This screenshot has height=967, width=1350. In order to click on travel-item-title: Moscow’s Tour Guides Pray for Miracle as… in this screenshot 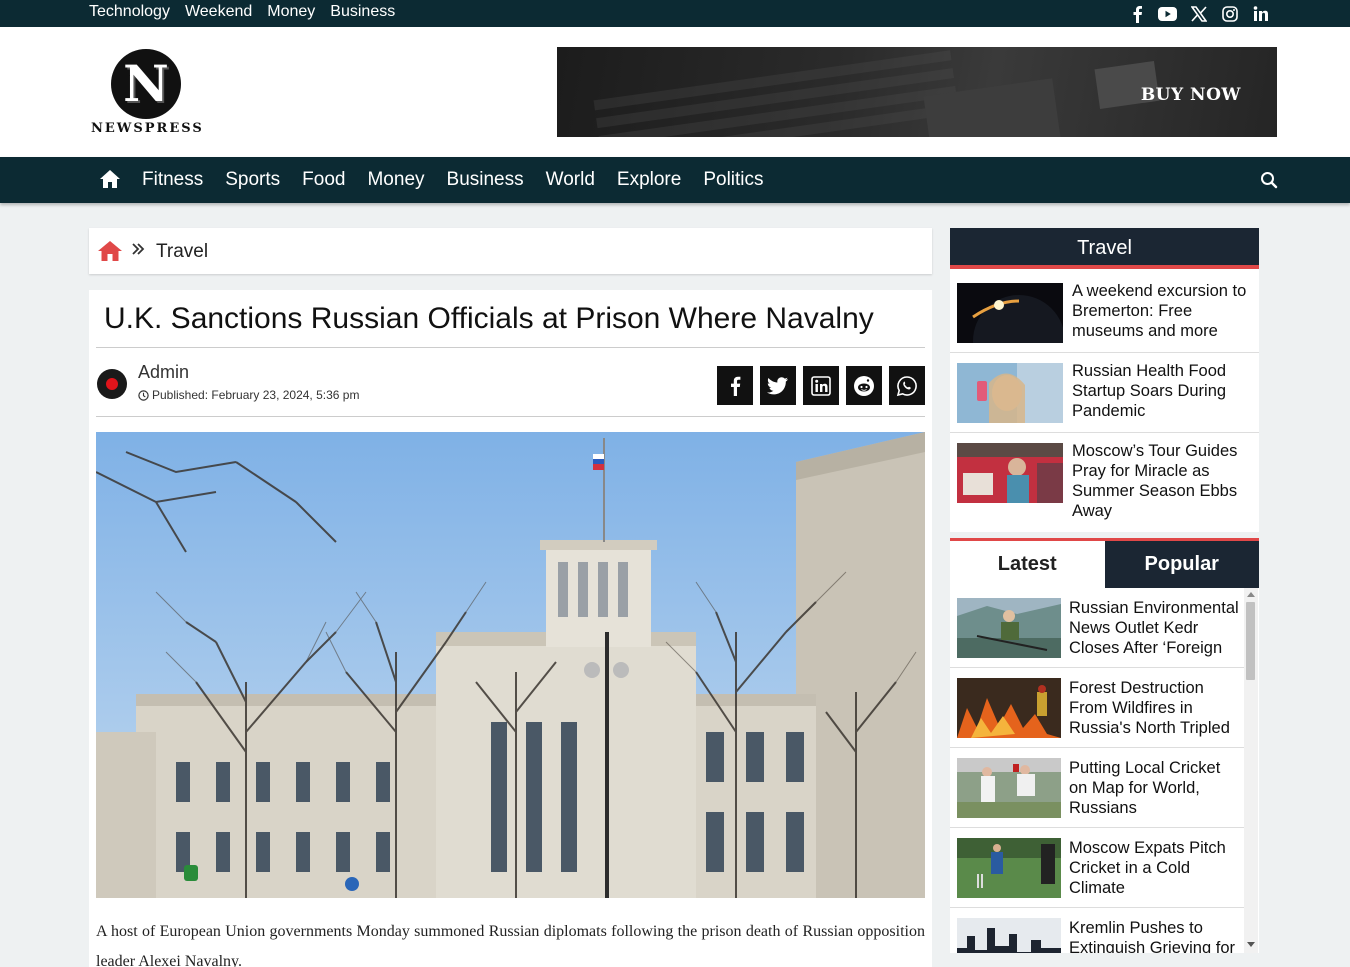, I will do `click(1163, 481)`.